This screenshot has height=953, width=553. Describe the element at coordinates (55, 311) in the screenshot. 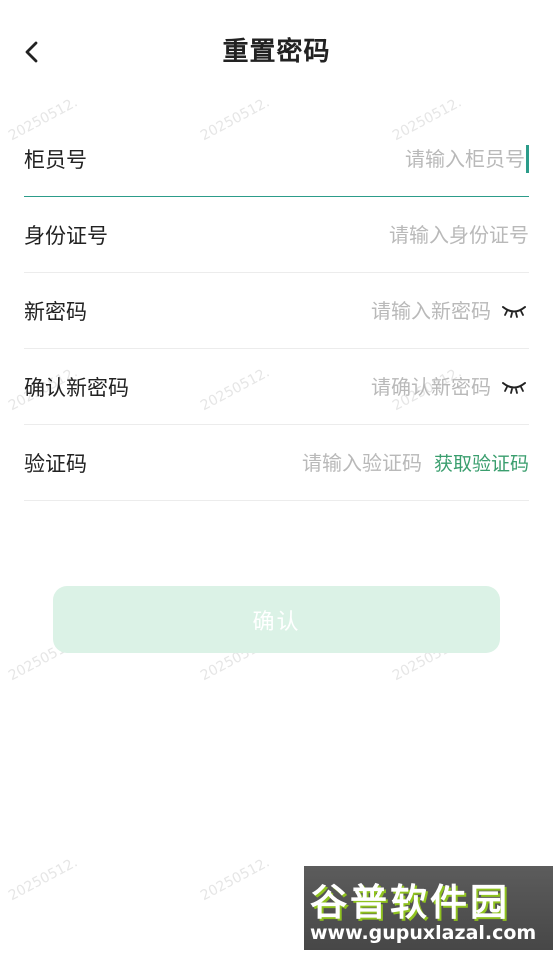

I see `new-password-label: 新密码` at that location.